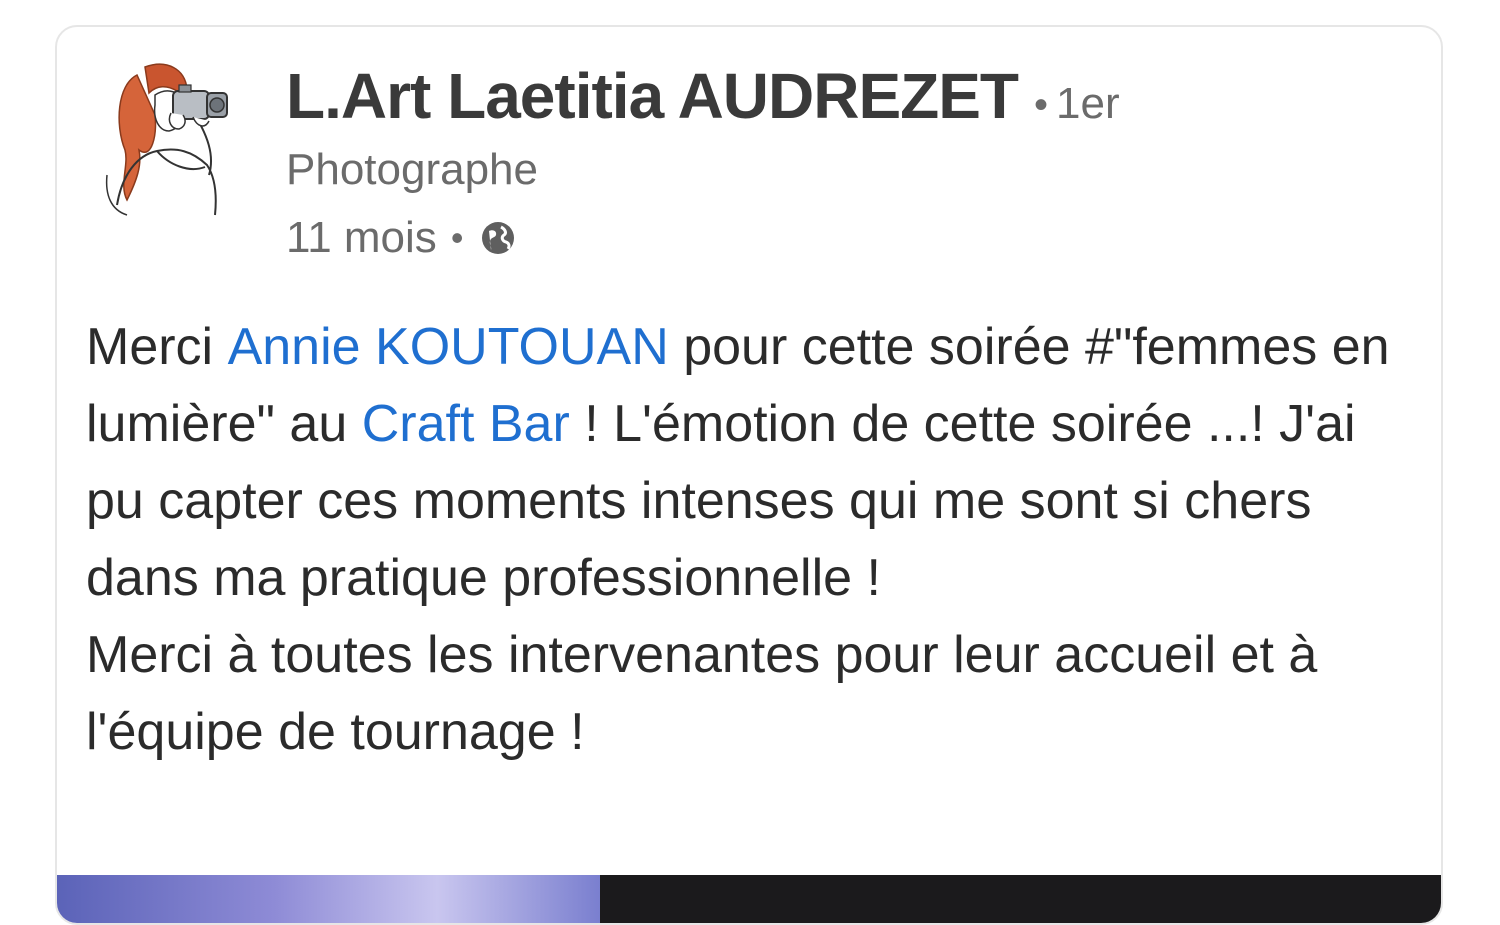  I want to click on author-avatar, so click(172, 137).